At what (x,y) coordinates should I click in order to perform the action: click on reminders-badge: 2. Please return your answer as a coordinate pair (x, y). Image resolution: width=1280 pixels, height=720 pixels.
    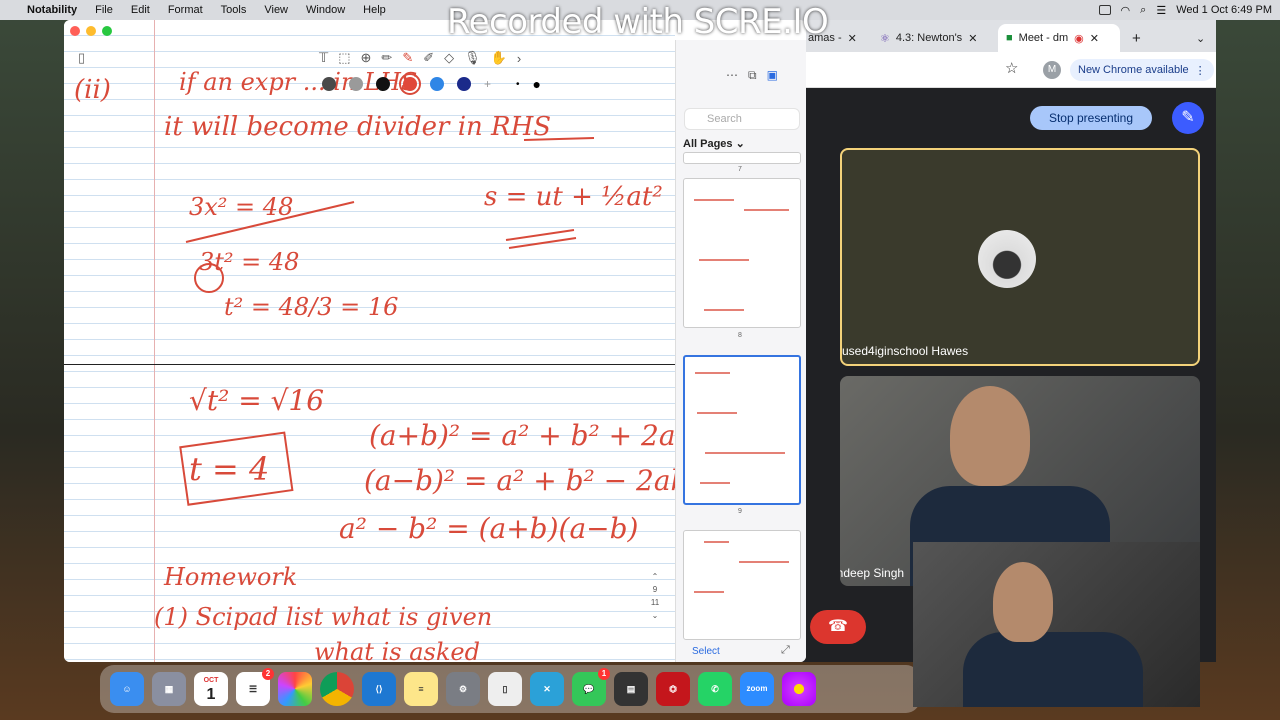
    Looking at the image, I should click on (268, 674).